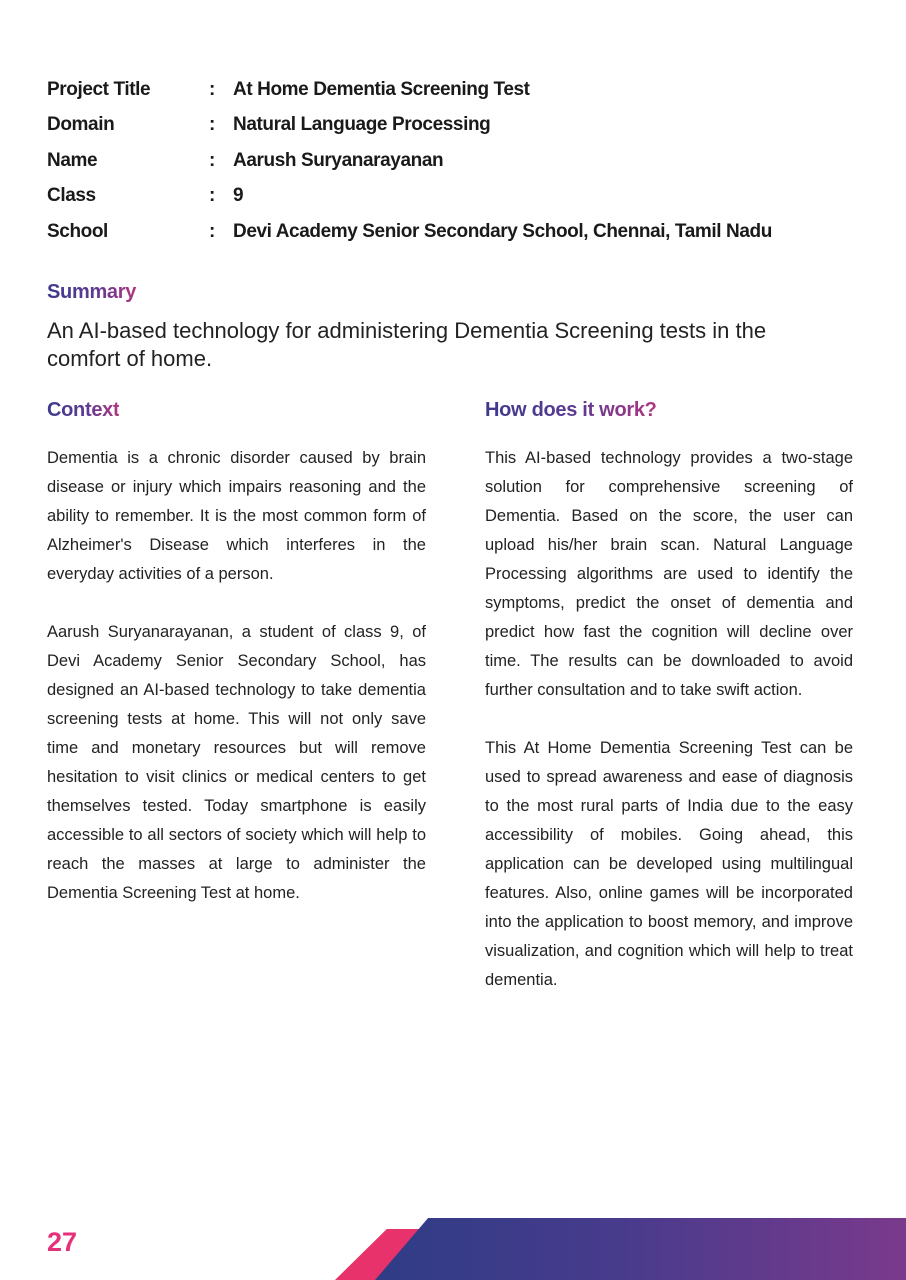 The width and height of the screenshot is (906, 1280). What do you see at coordinates (71, 196) in the screenshot?
I see `info-label: Class` at bounding box center [71, 196].